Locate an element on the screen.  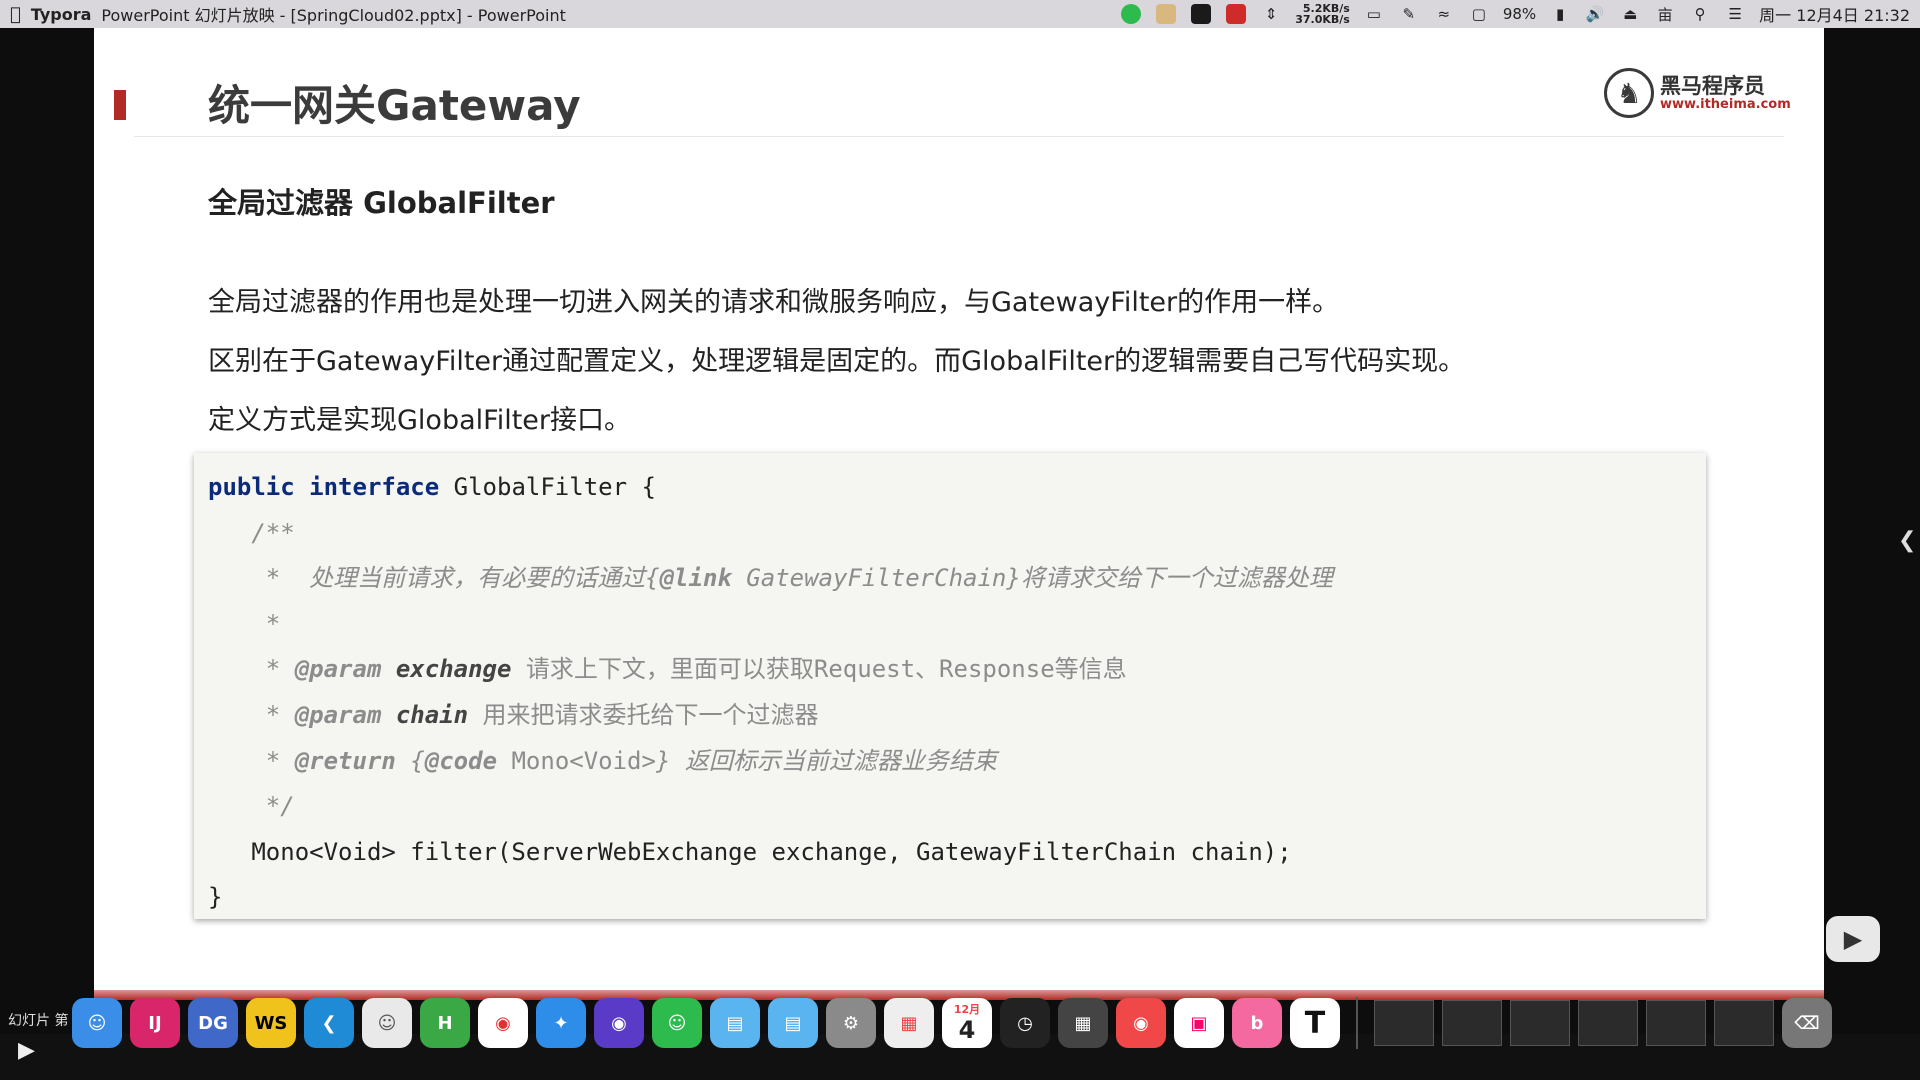
pen-icon: ✎ is located at coordinates (1409, 14).